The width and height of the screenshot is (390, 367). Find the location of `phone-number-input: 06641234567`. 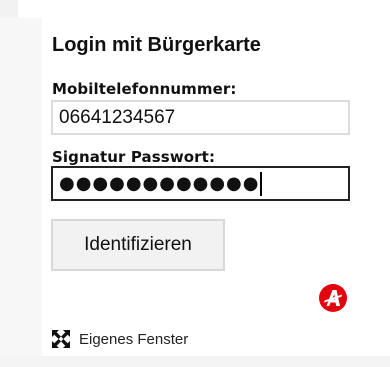

phone-number-input: 06641234567 is located at coordinates (200, 117).